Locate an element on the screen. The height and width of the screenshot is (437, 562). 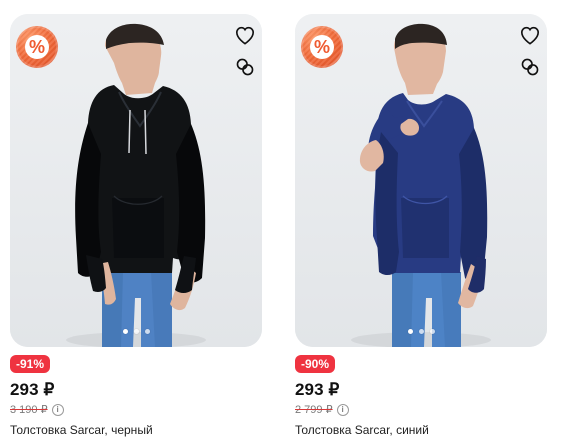
discount-badge: -91% is located at coordinates (30, 364).